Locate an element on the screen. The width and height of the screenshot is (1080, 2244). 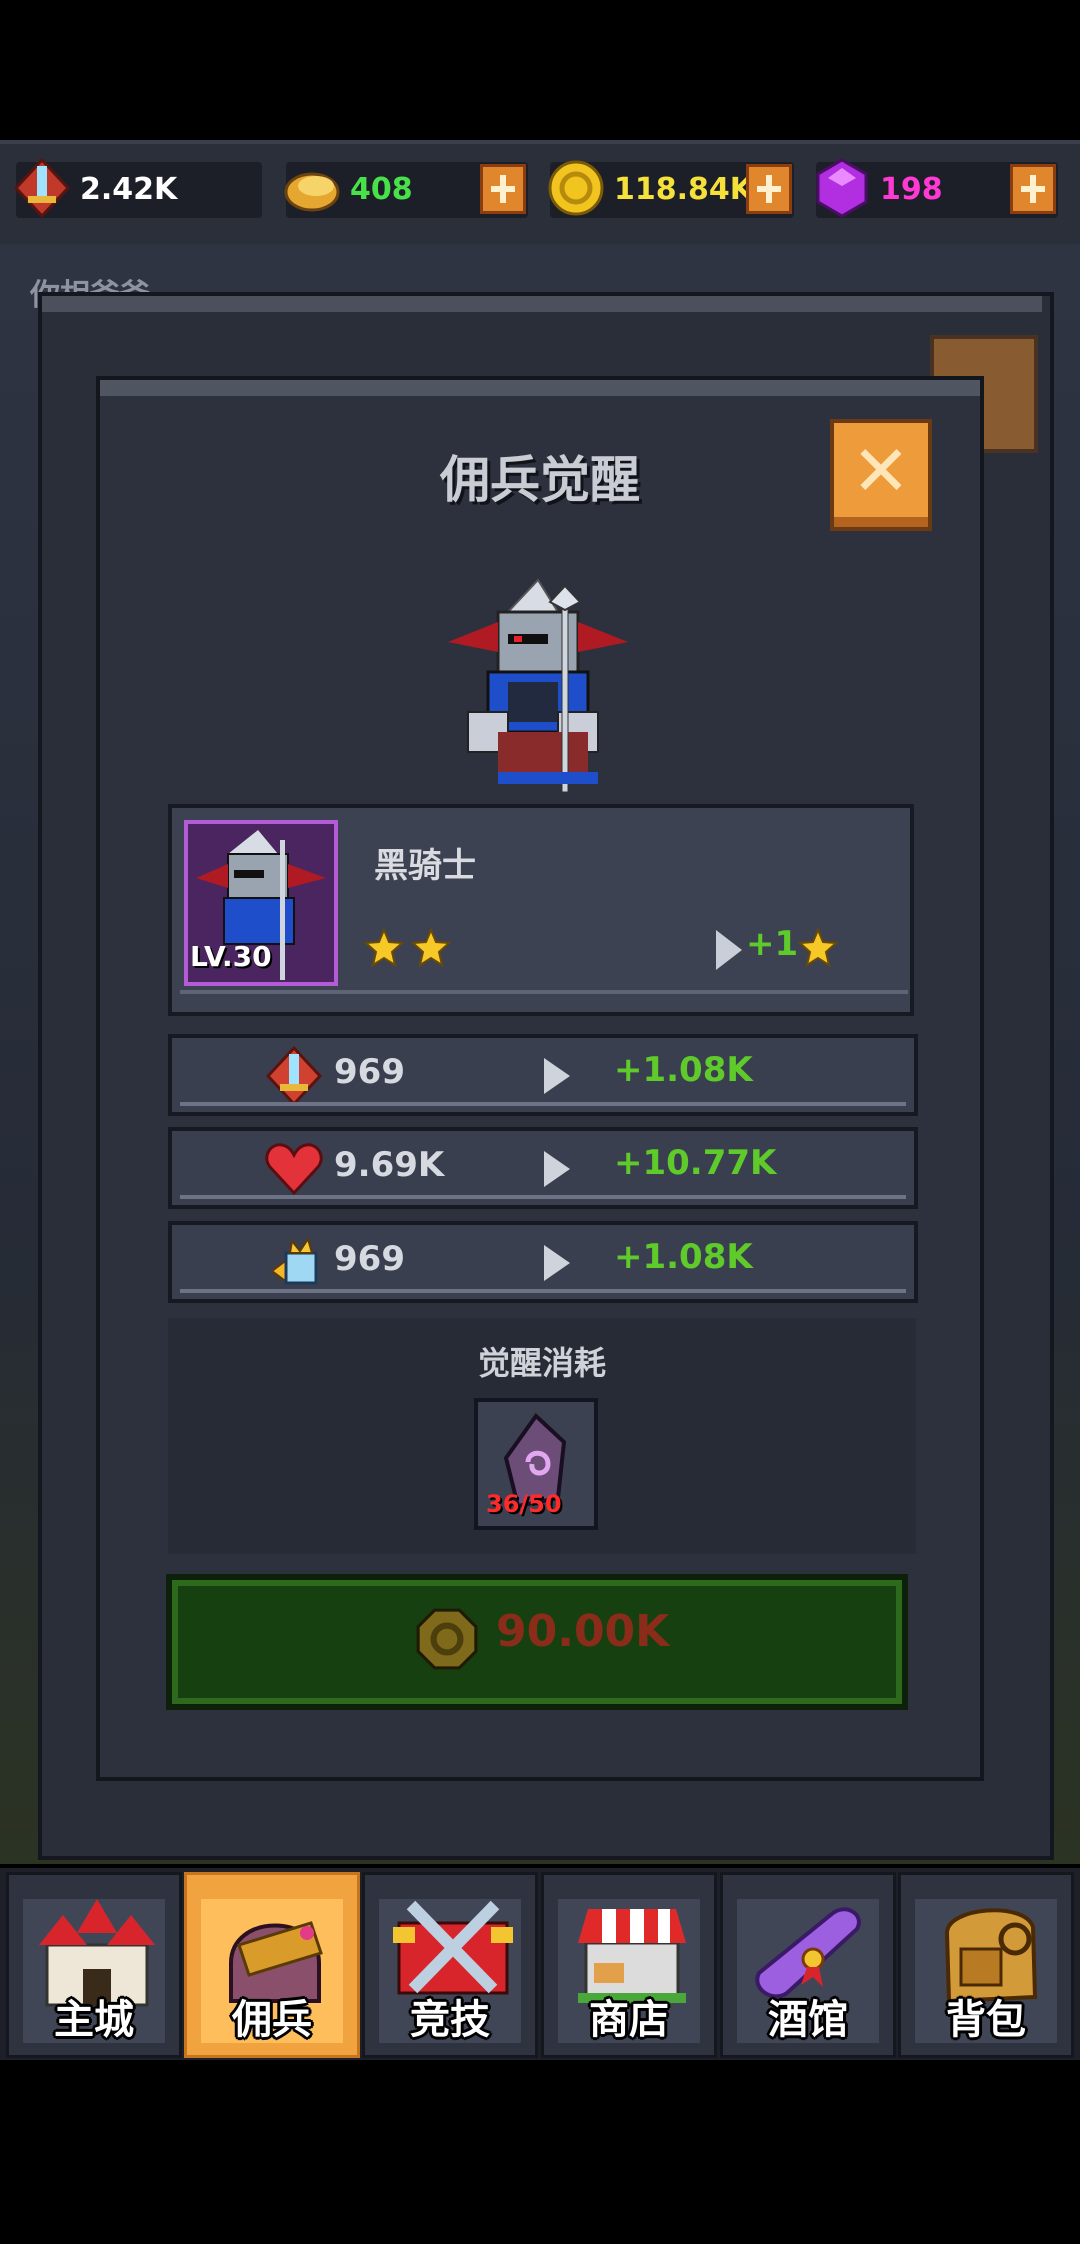
bread-icon is located at coordinates (312, 192).